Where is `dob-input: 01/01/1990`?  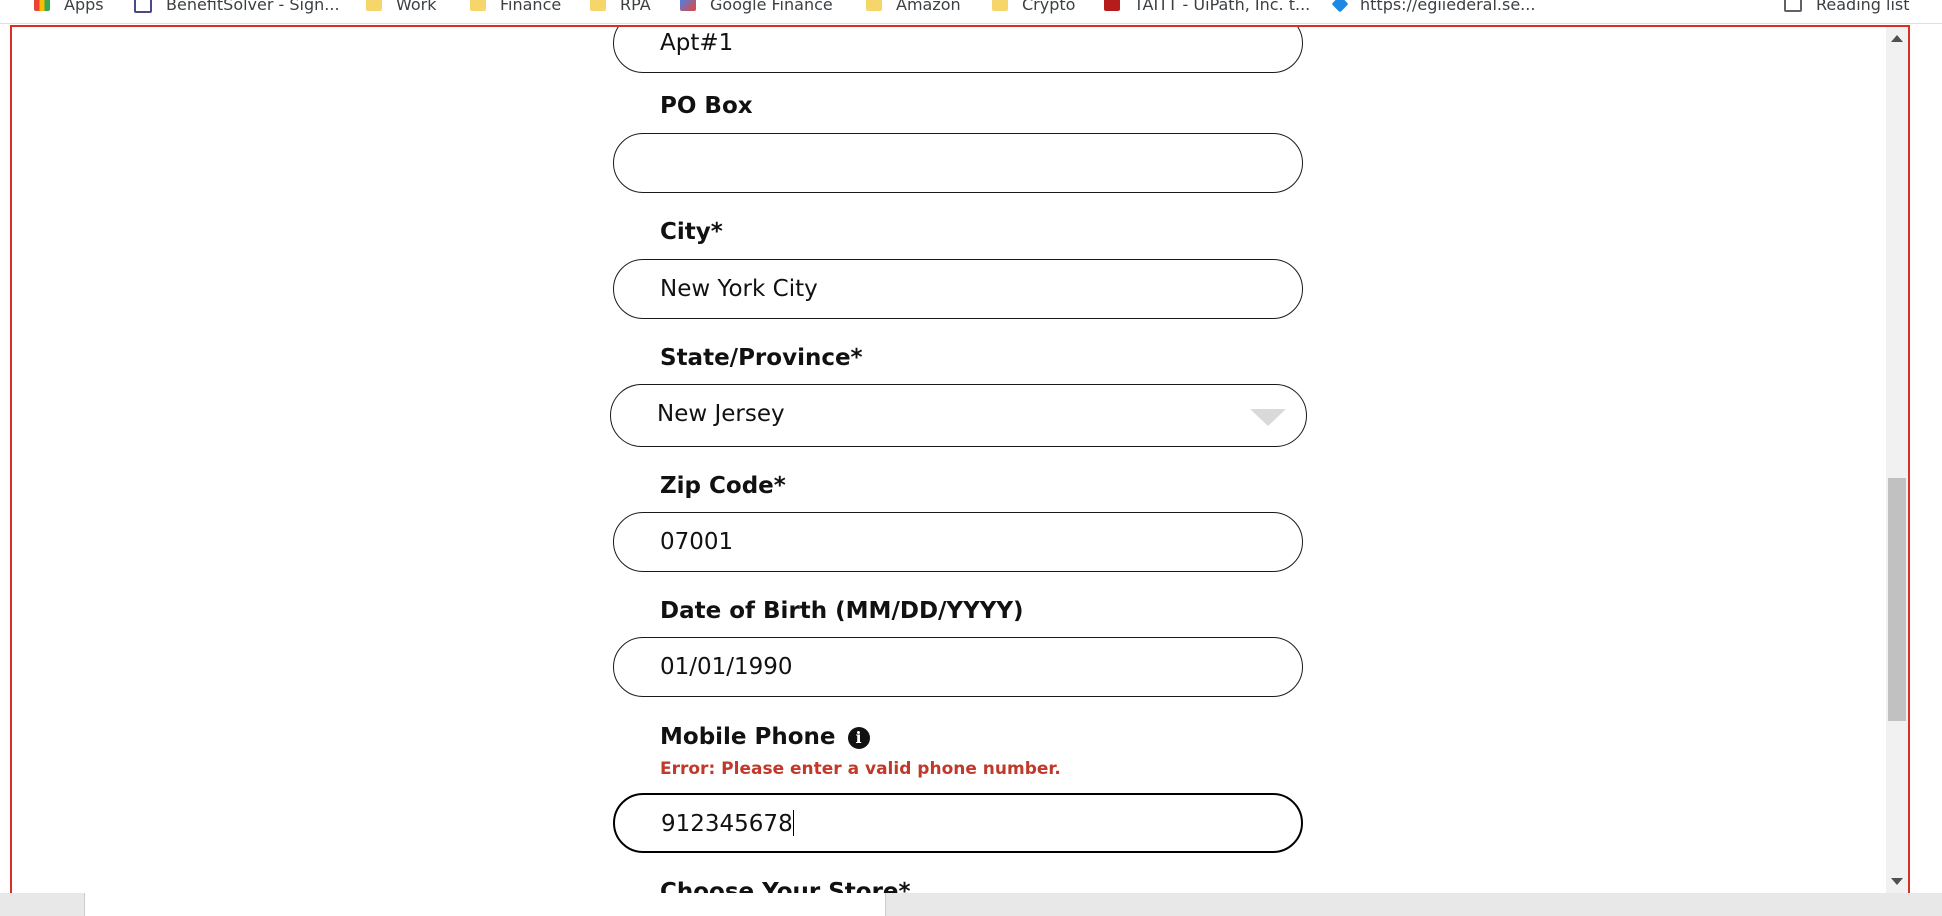
dob-input: 01/01/1990 is located at coordinates (958, 667).